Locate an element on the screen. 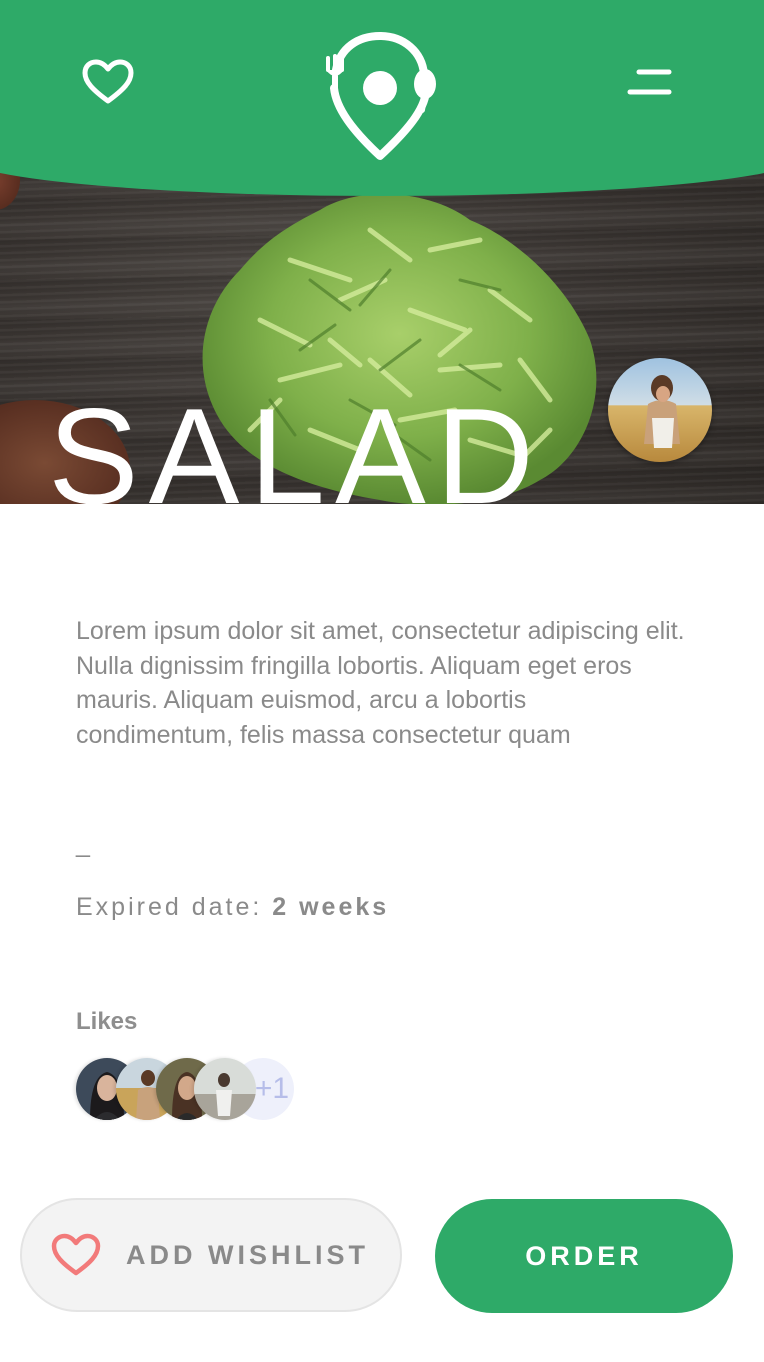 Image resolution: width=764 pixels, height=1362 pixels. page-title: SALAD is located at coordinates (296, 442).